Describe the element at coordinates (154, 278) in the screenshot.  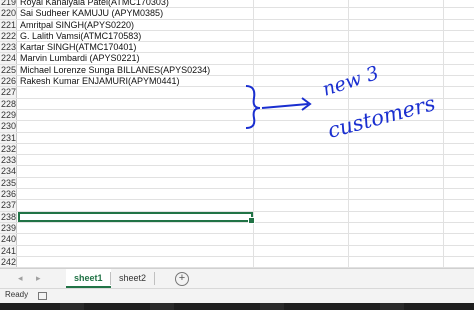
I see `tab-divider` at that location.